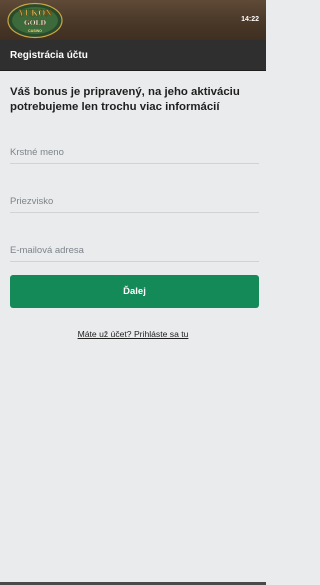  What do you see at coordinates (35, 31) in the screenshot?
I see `logo-text-bottom: CASINO` at bounding box center [35, 31].